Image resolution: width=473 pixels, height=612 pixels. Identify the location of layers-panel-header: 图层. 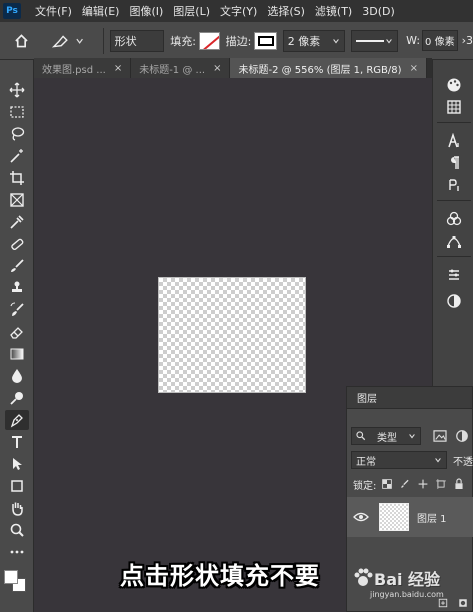
(409, 398).